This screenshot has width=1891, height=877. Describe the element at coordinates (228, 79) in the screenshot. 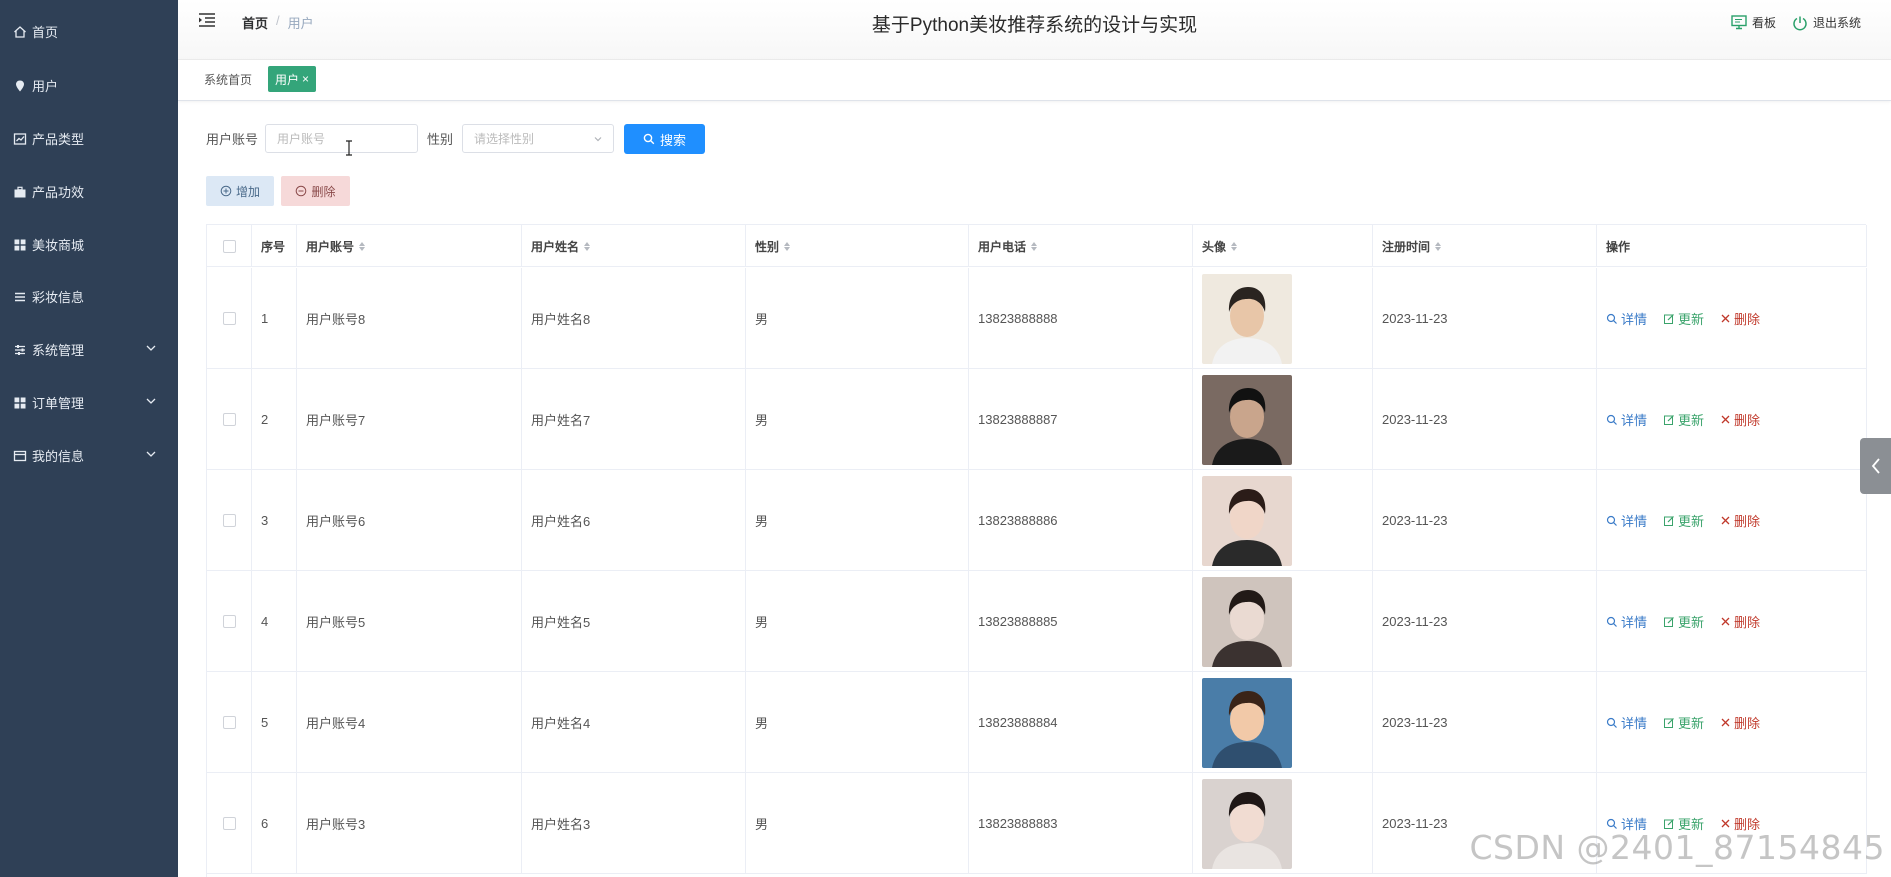

I see `tag-home: 系统首页` at that location.